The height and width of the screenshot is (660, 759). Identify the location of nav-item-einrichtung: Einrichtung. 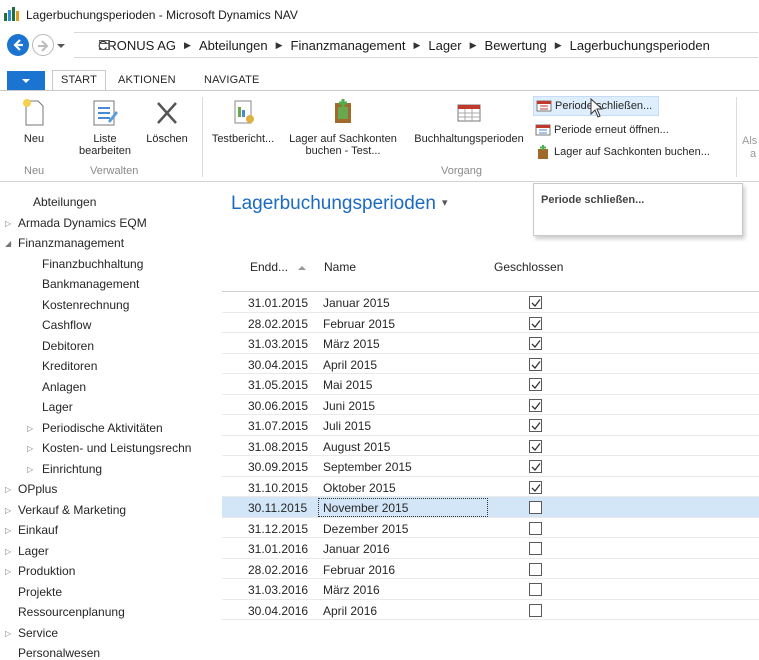
(72, 469).